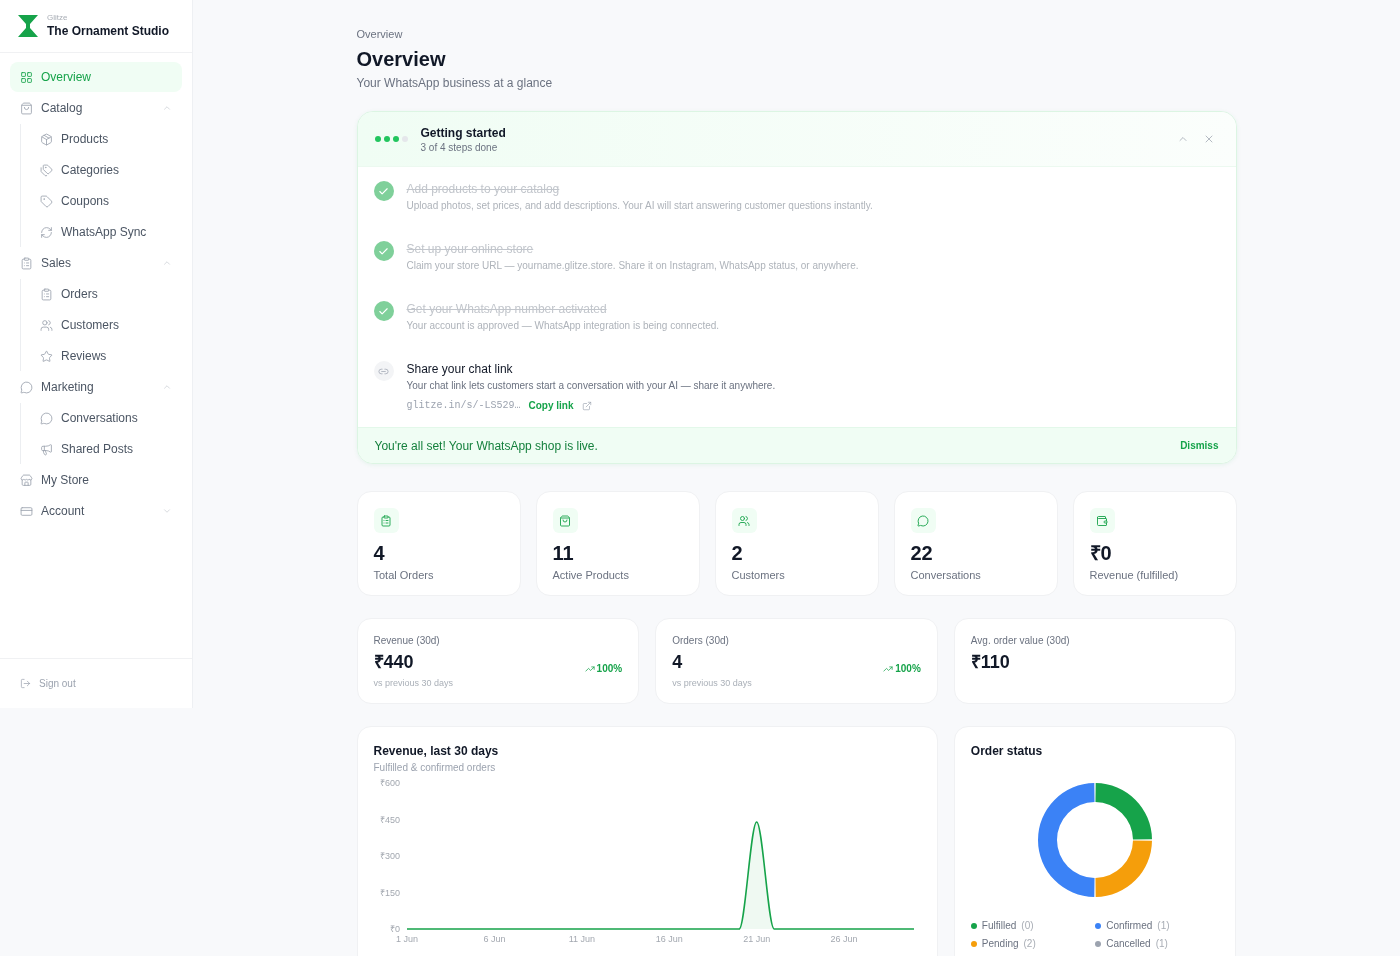  Describe the element at coordinates (101, 449) in the screenshot. I see `nav-item: Shared Posts` at that location.